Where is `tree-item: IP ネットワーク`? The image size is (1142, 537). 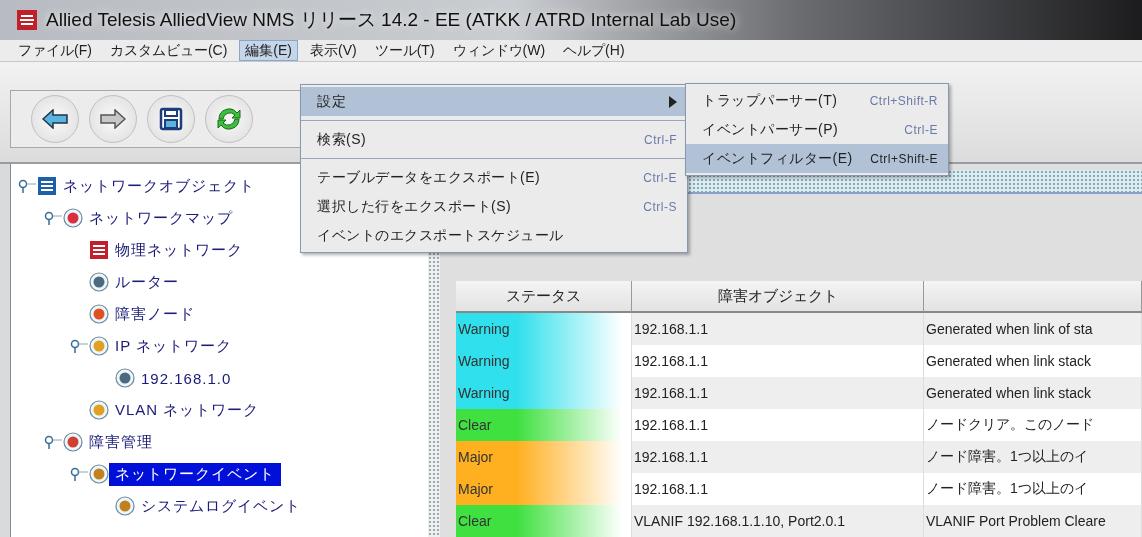
tree-item: IP ネットワーク is located at coordinates (174, 346).